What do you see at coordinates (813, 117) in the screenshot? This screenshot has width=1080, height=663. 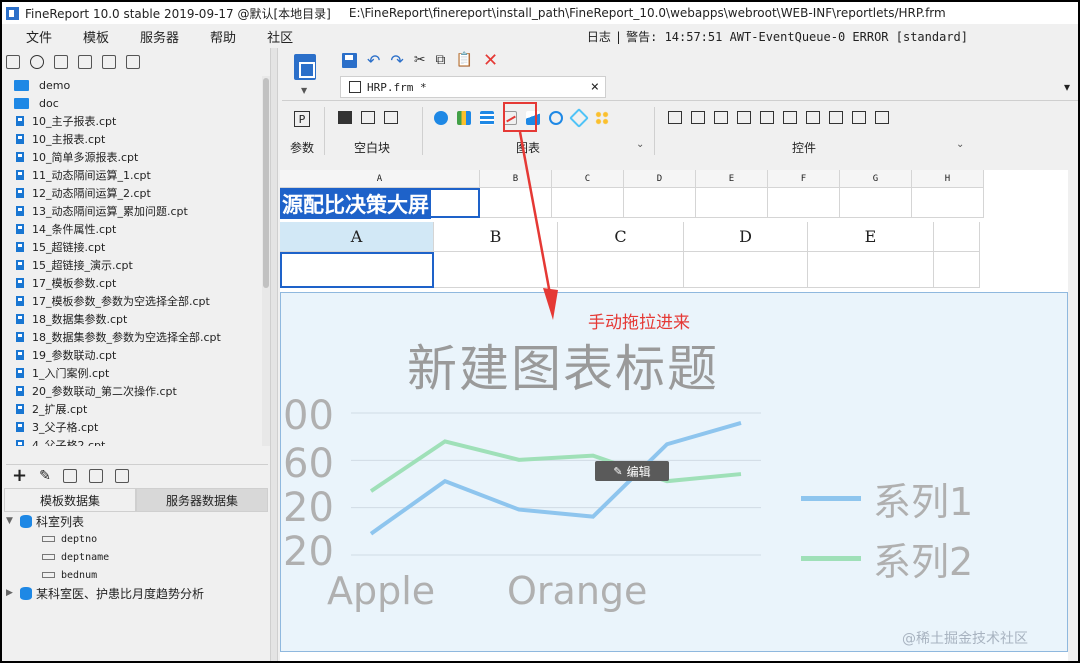 I see `textarea-widget-icon` at bounding box center [813, 117].